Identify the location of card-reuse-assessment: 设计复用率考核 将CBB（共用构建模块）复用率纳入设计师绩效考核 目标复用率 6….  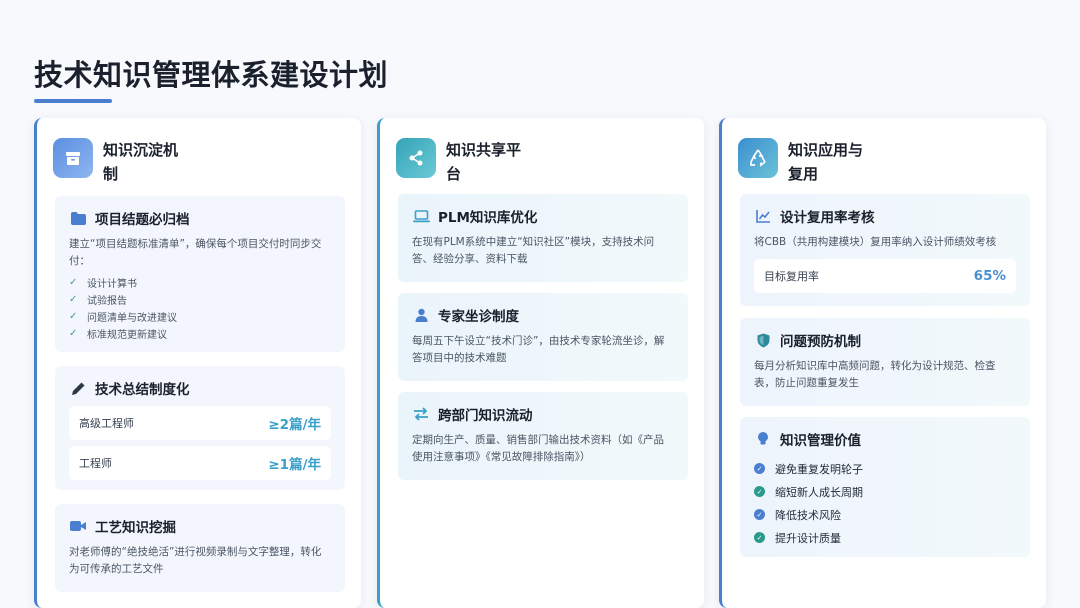
(885, 250).